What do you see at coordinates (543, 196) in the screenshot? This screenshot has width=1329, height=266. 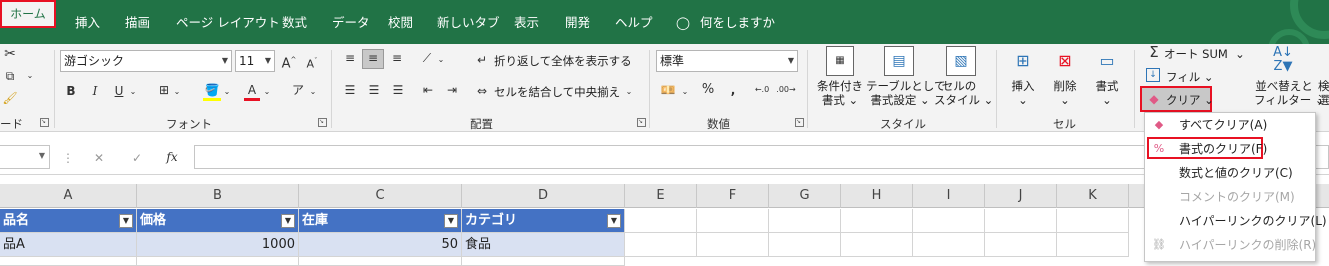 I see `column-header: D` at bounding box center [543, 196].